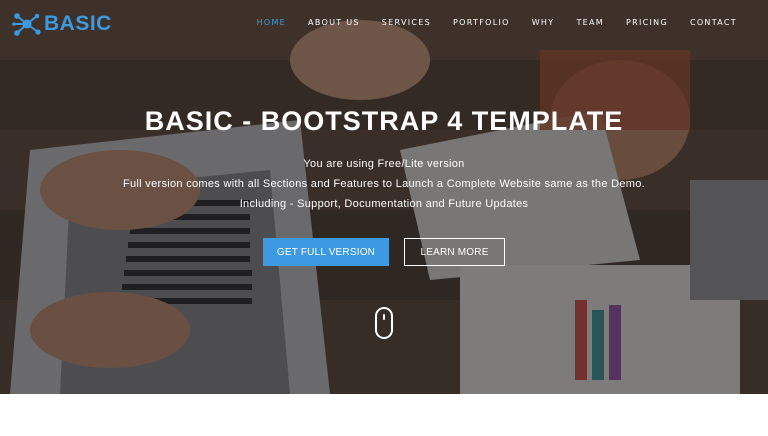 Image resolution: width=768 pixels, height=436 pixels. I want to click on nav-item-home: HOME, so click(271, 22).